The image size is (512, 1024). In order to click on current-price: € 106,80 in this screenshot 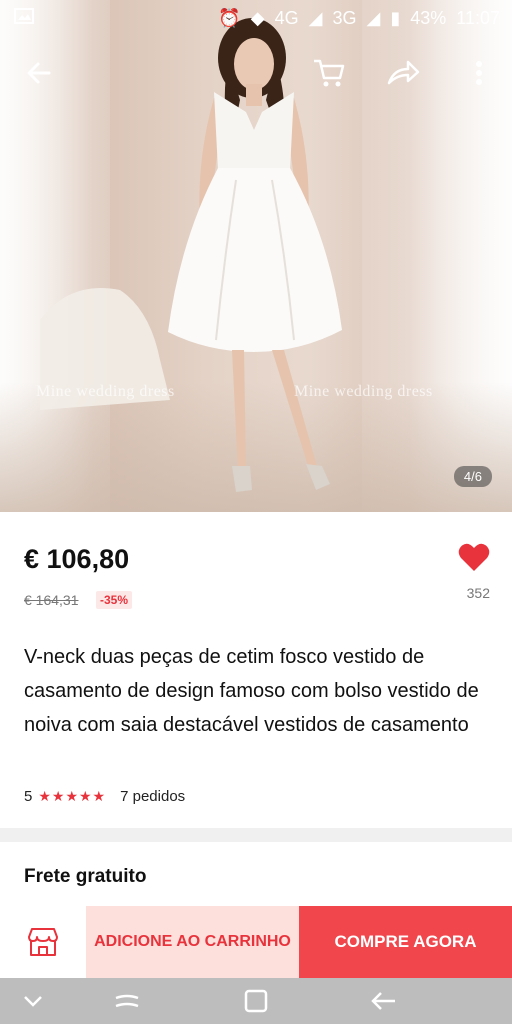, I will do `click(77, 559)`.